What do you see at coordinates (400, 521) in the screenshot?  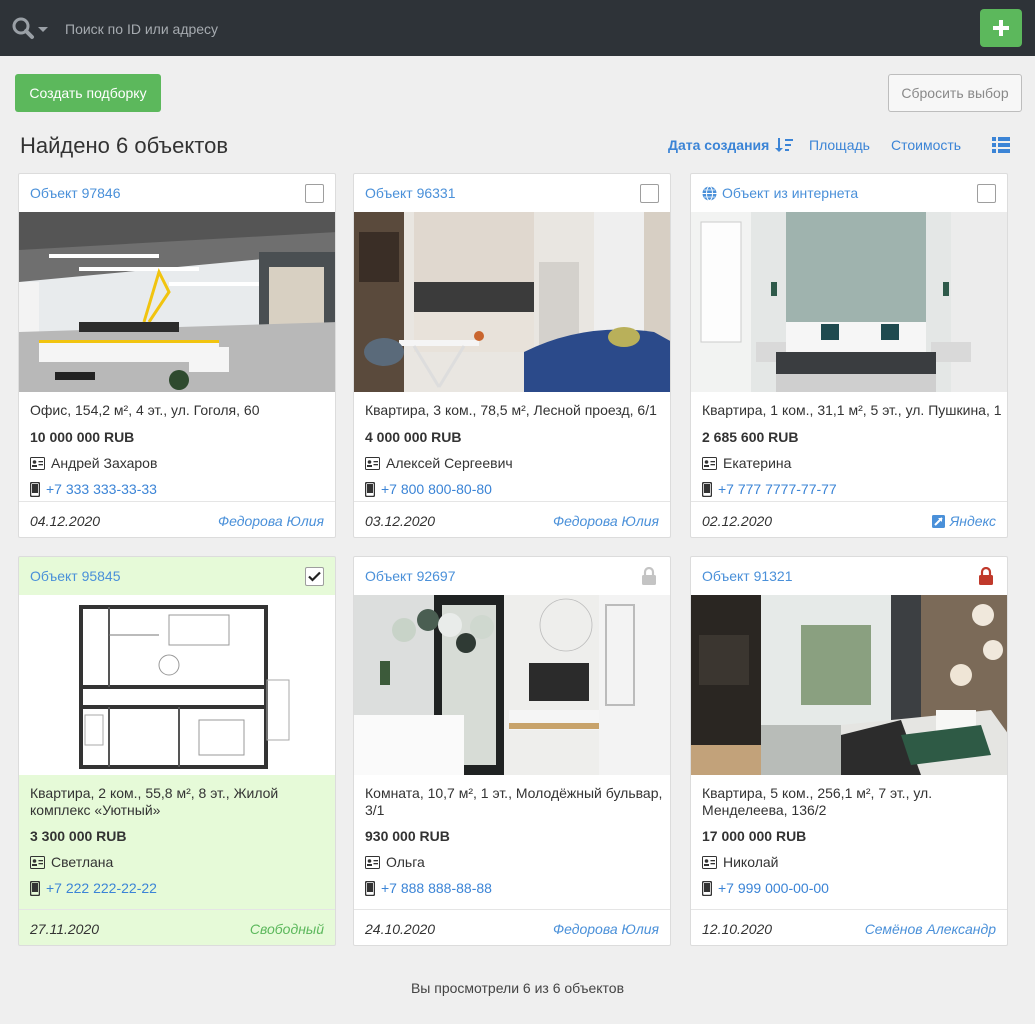 I see `object-date: 03.12.2020` at bounding box center [400, 521].